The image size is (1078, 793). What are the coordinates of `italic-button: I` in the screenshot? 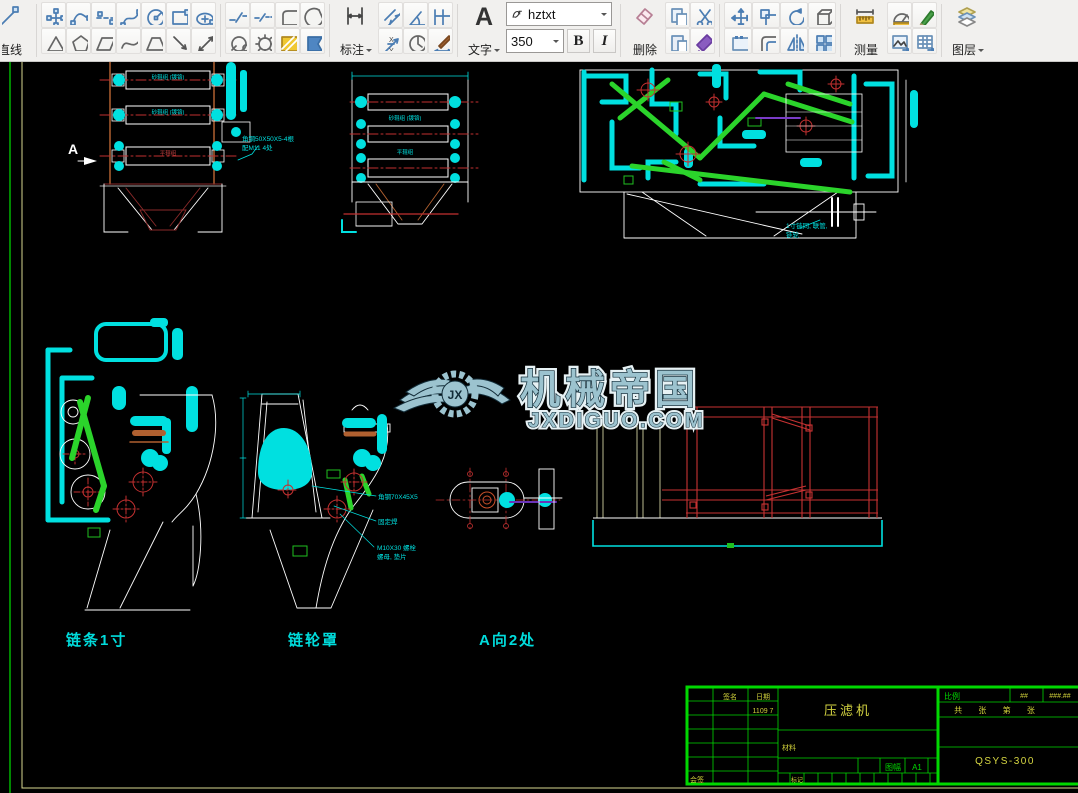 It's located at (604, 41).